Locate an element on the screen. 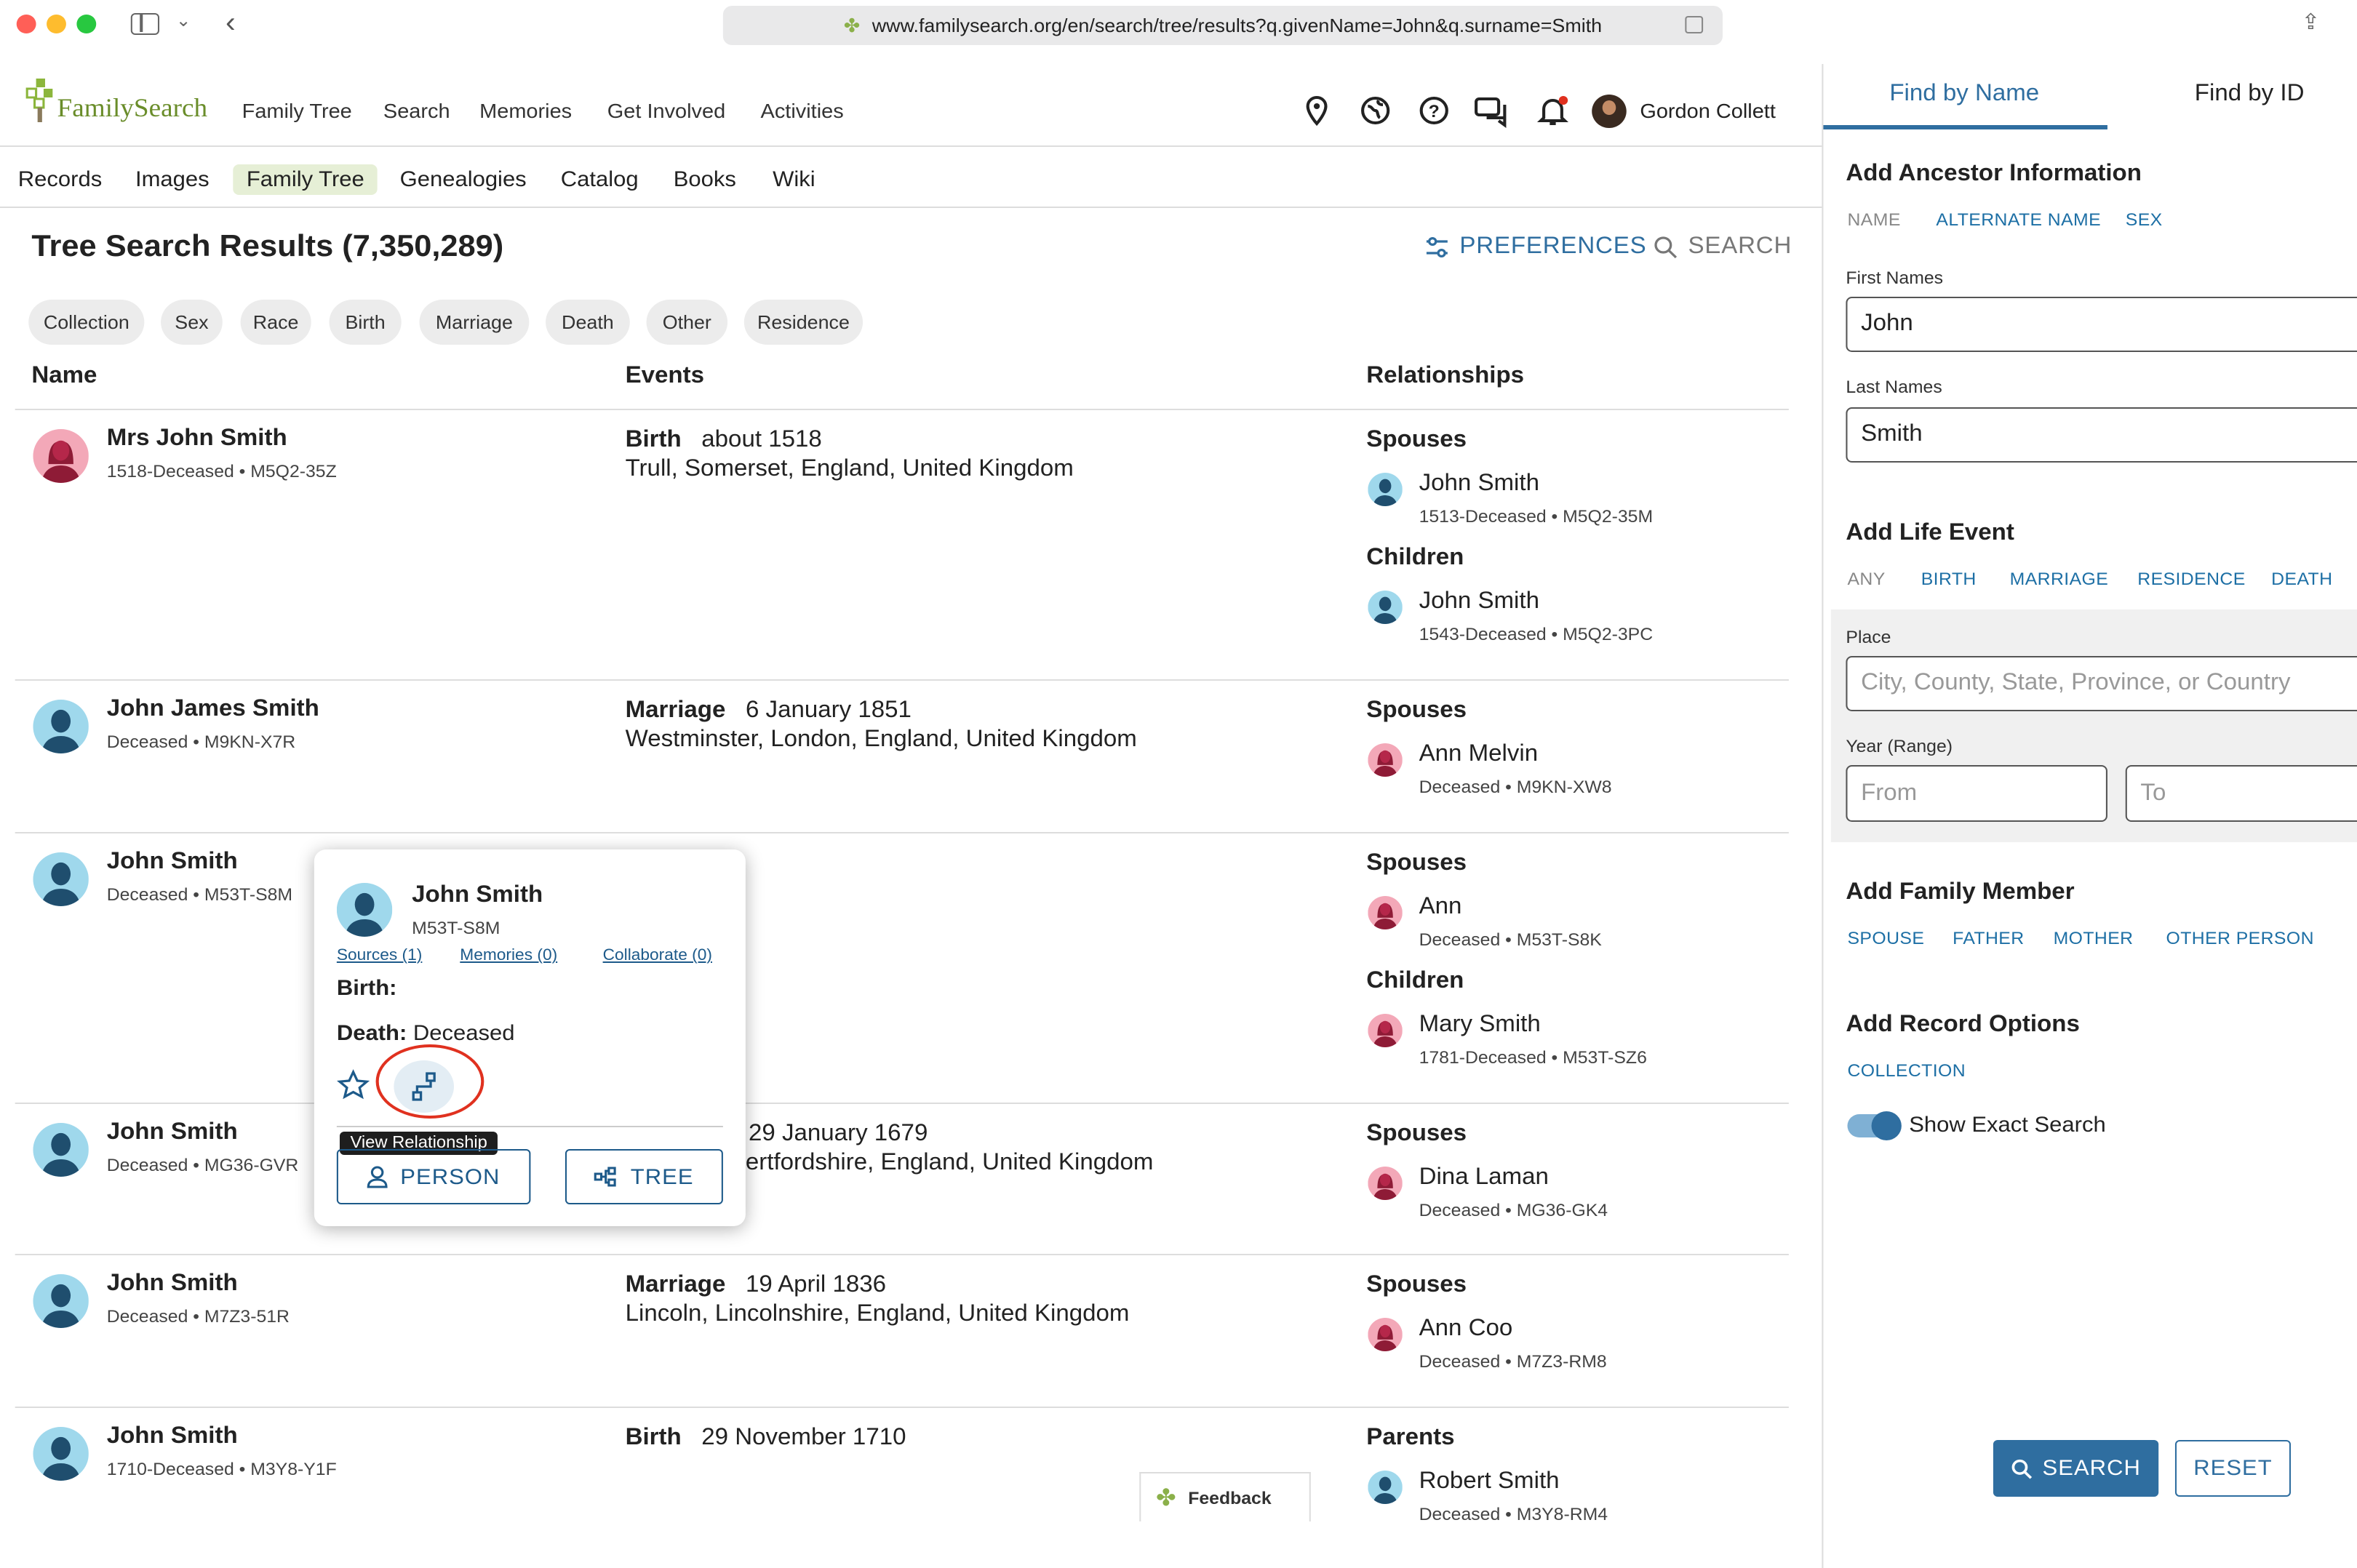 Image resolution: width=2357 pixels, height=1568 pixels. relative-name: Ann Melvin is located at coordinates (1479, 755).